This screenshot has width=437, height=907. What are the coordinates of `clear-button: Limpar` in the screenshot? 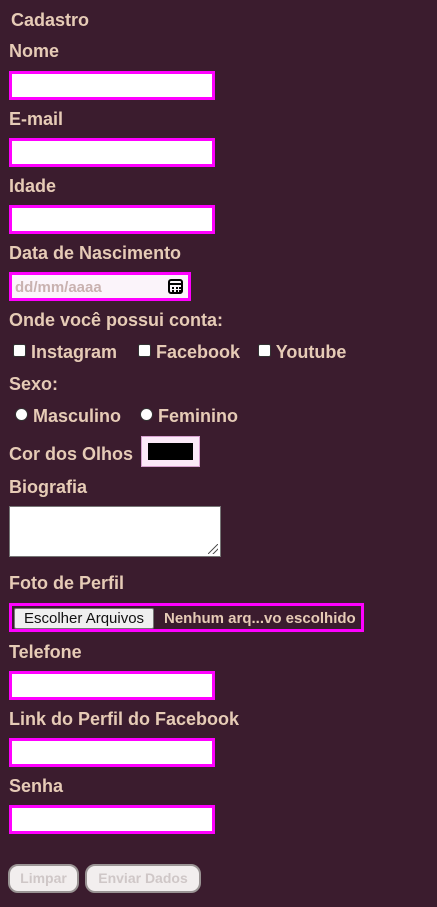 It's located at (43, 878).